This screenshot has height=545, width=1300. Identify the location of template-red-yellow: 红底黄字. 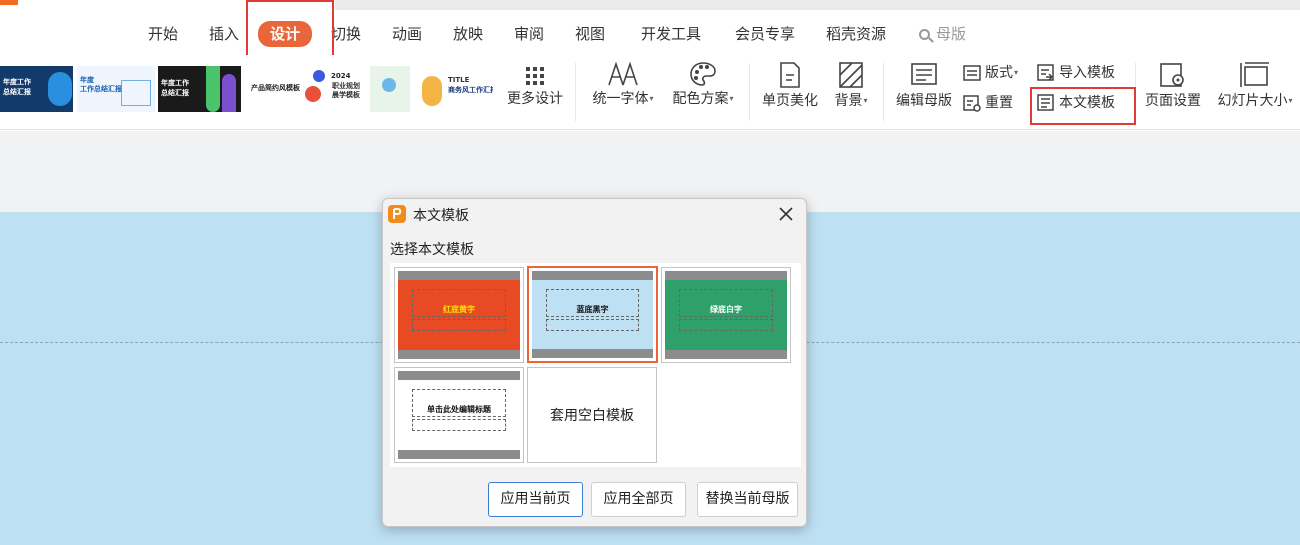
(459, 315).